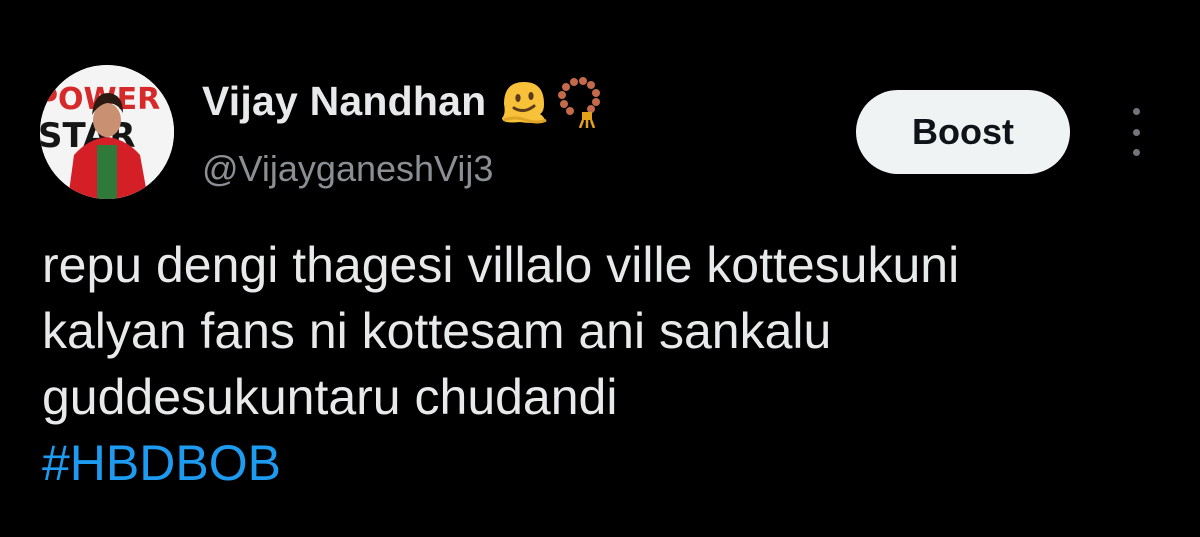 The height and width of the screenshot is (537, 1200). Describe the element at coordinates (437, 331) in the screenshot. I see `post-body-line: kalyan fans ni kottesam ani sankalu` at that location.